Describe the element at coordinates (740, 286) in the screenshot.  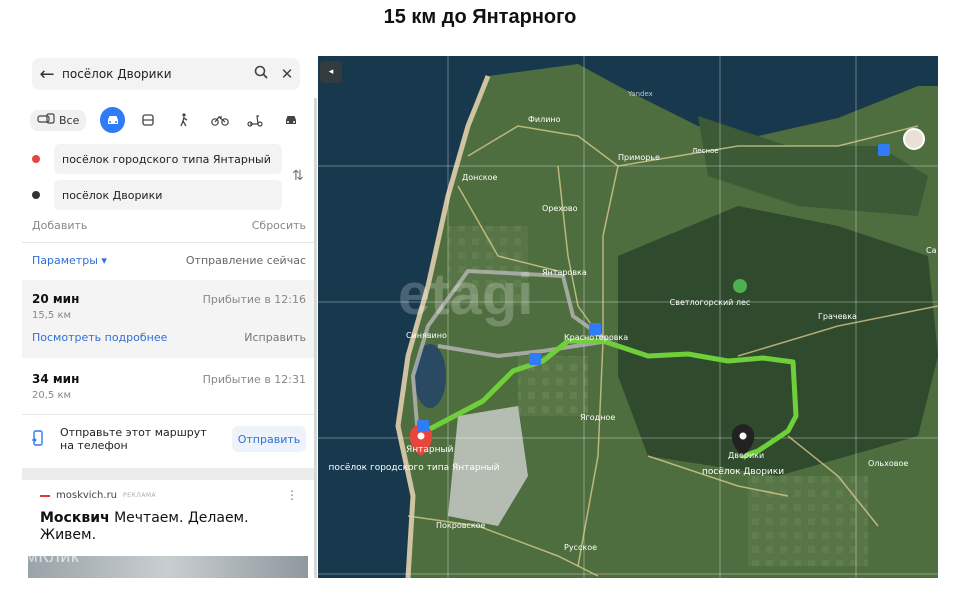
I see `forest-poi-icon` at that location.